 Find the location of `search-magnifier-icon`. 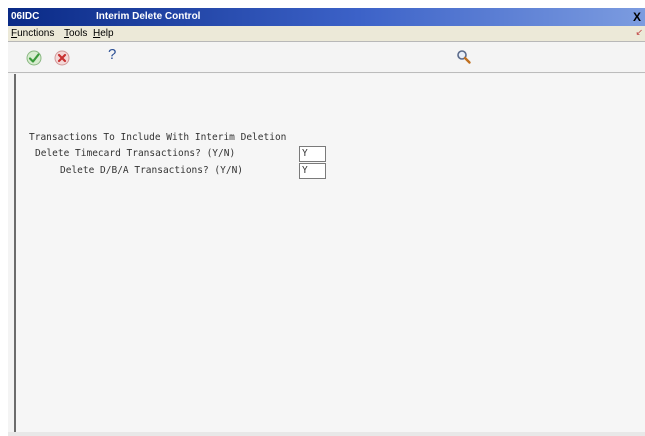

search-magnifier-icon is located at coordinates (464, 57).